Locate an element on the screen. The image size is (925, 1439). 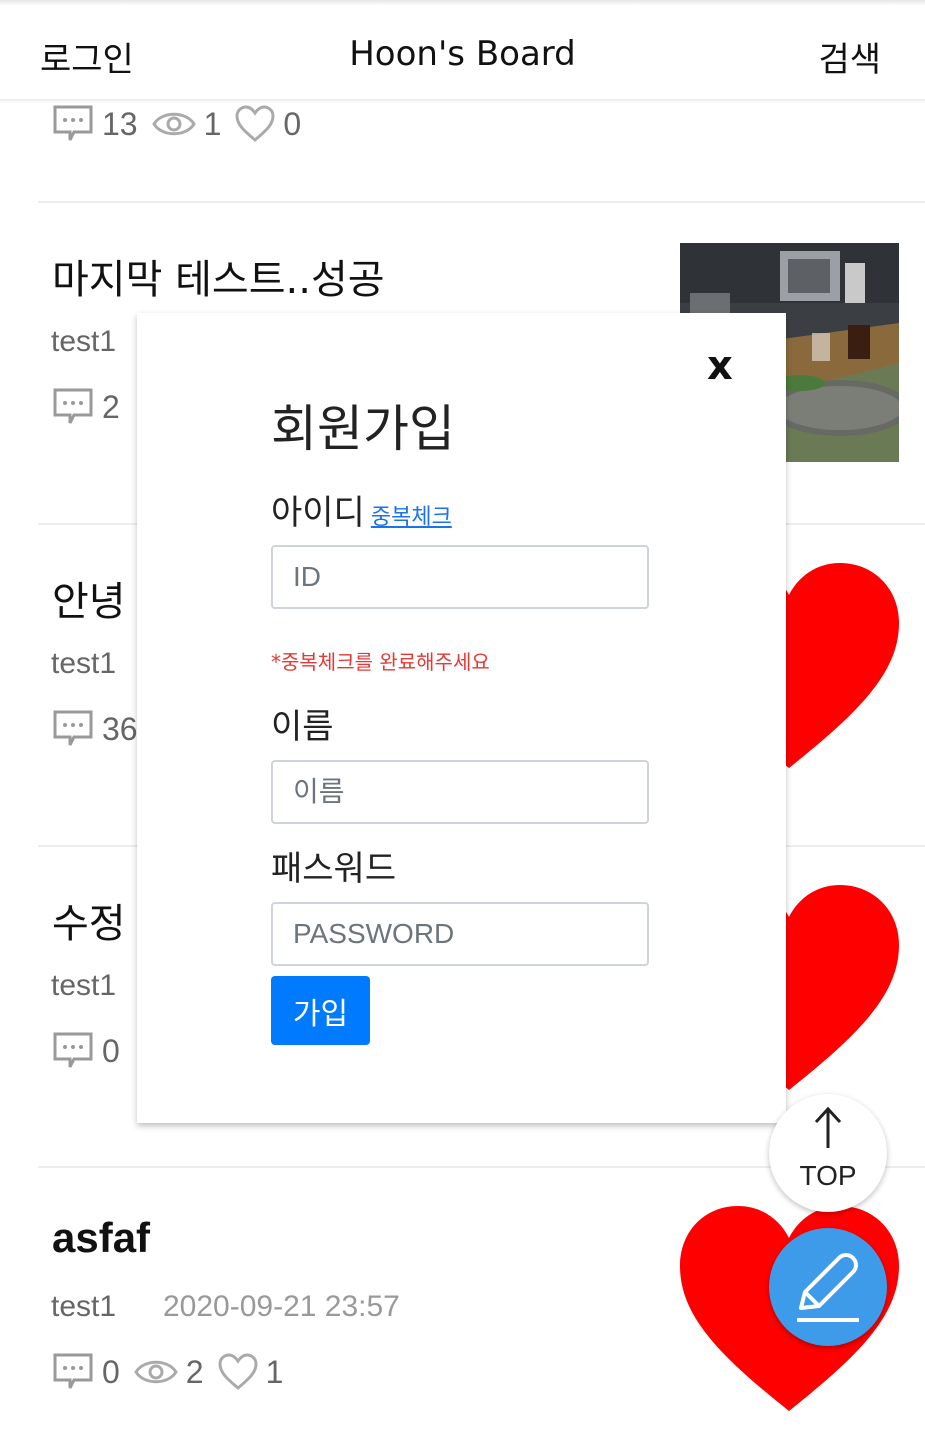
password-label: 패스워드 is located at coordinates (334, 869).